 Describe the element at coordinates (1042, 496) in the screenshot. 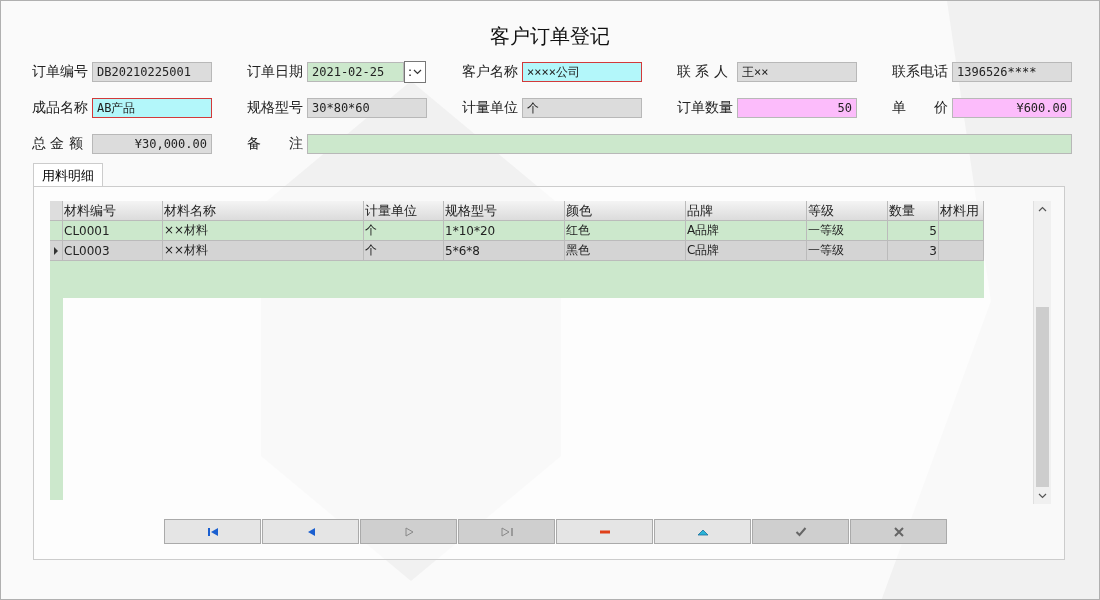

I see `scroll-down-icon` at that location.